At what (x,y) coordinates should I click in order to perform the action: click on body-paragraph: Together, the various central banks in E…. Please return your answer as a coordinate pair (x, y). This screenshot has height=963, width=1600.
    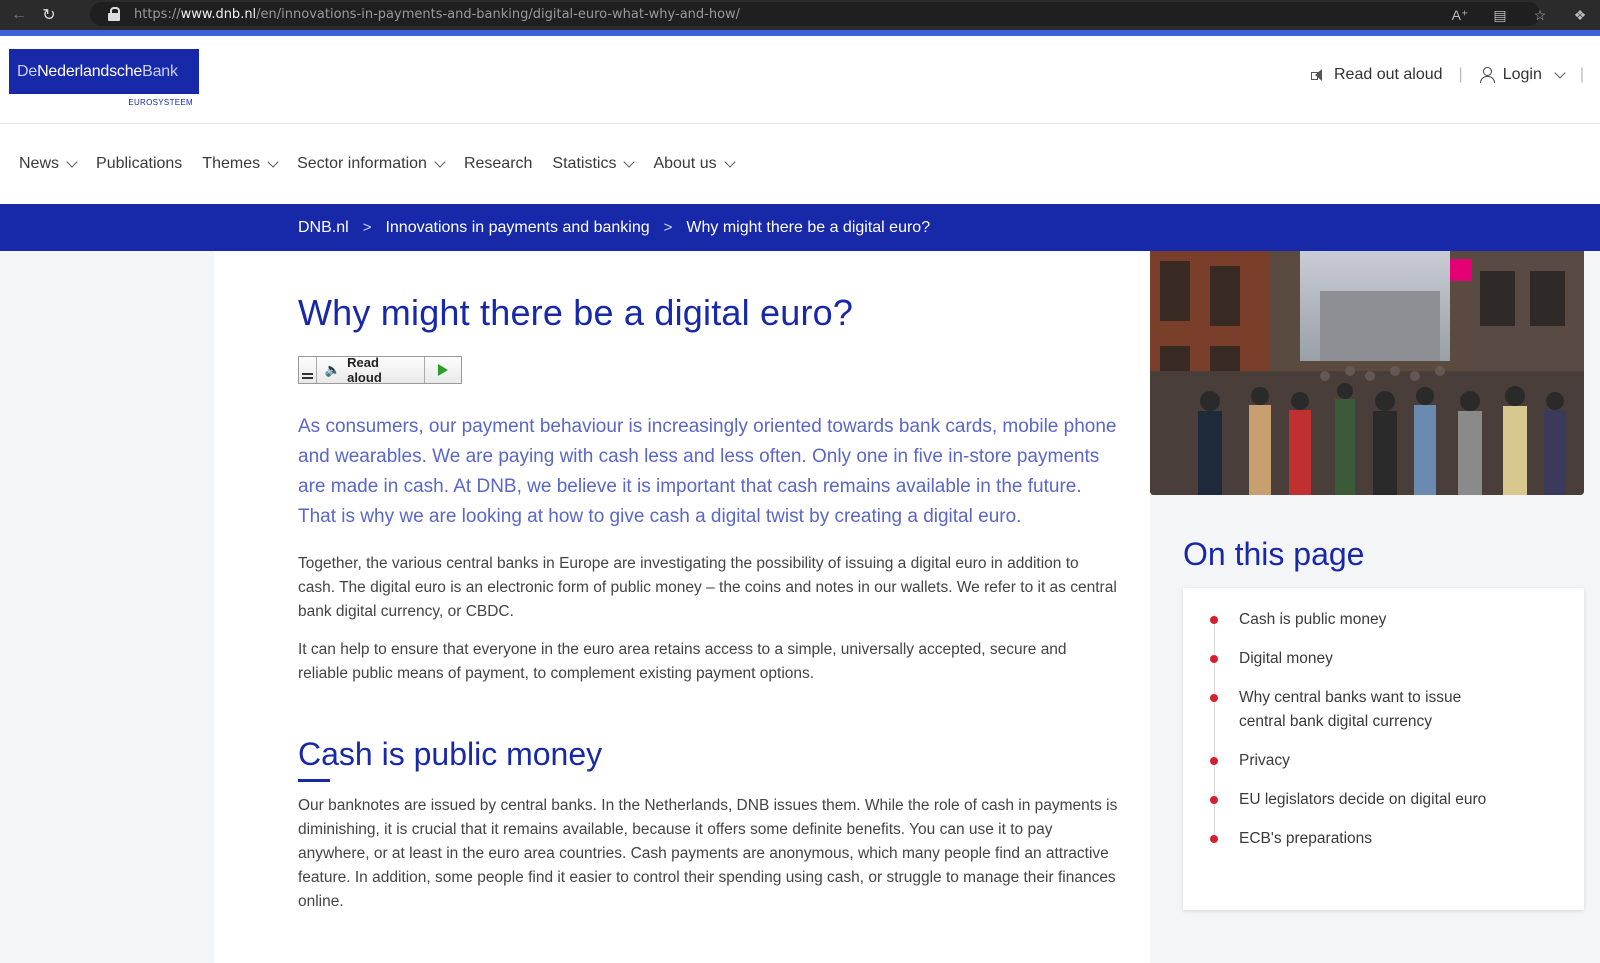
    Looking at the image, I should click on (707, 588).